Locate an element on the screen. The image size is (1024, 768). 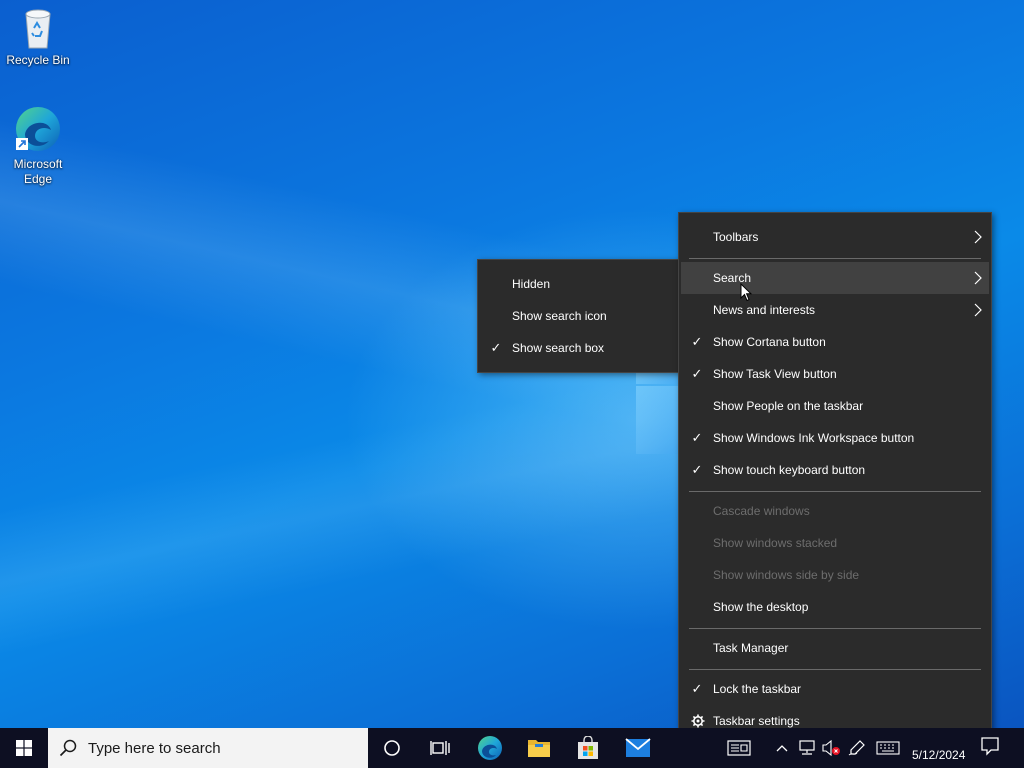
menu-item-show-touch-keyboard-button: ✓ Show touch keyboard button is located at coordinates (835, 470).